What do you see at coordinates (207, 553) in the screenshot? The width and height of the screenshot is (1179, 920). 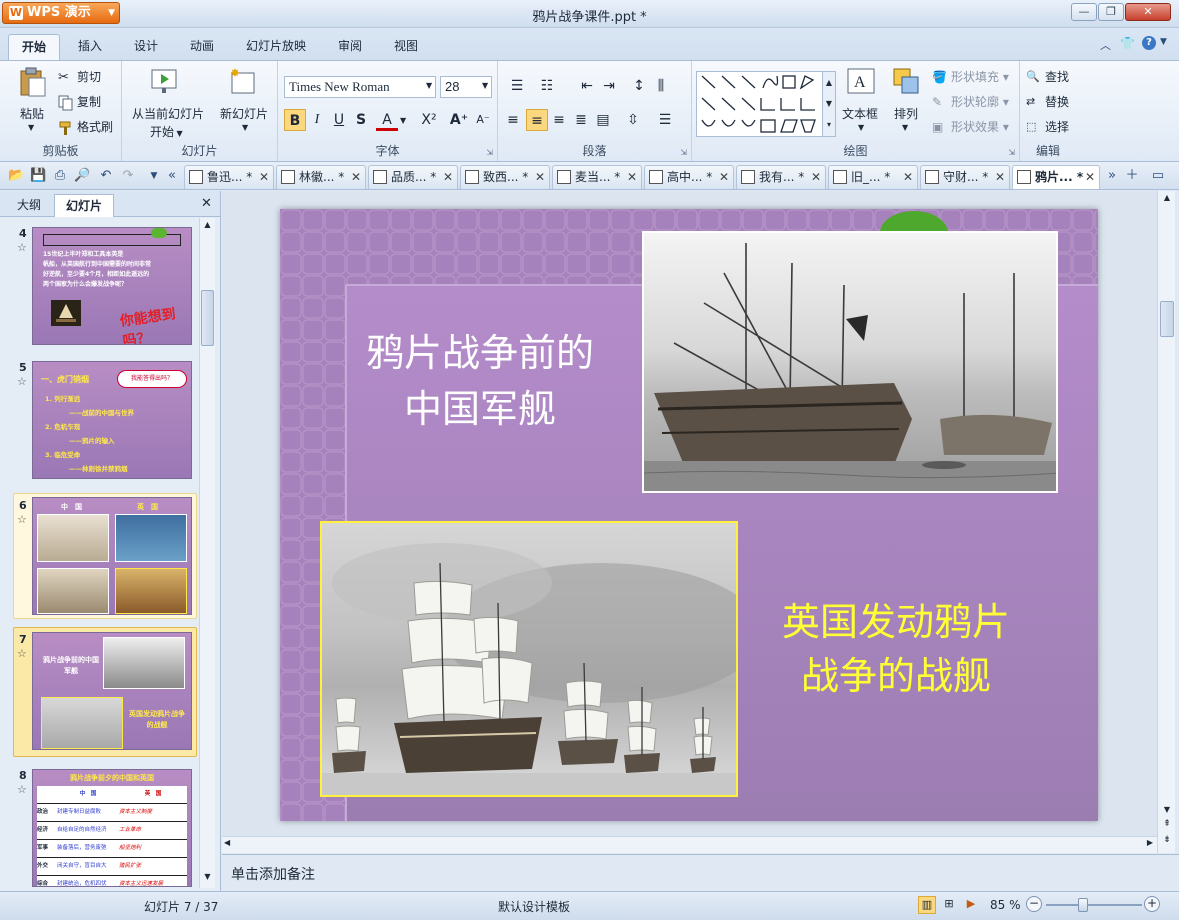 I see `panel-scrollbar: ▲ ▼` at bounding box center [207, 553].